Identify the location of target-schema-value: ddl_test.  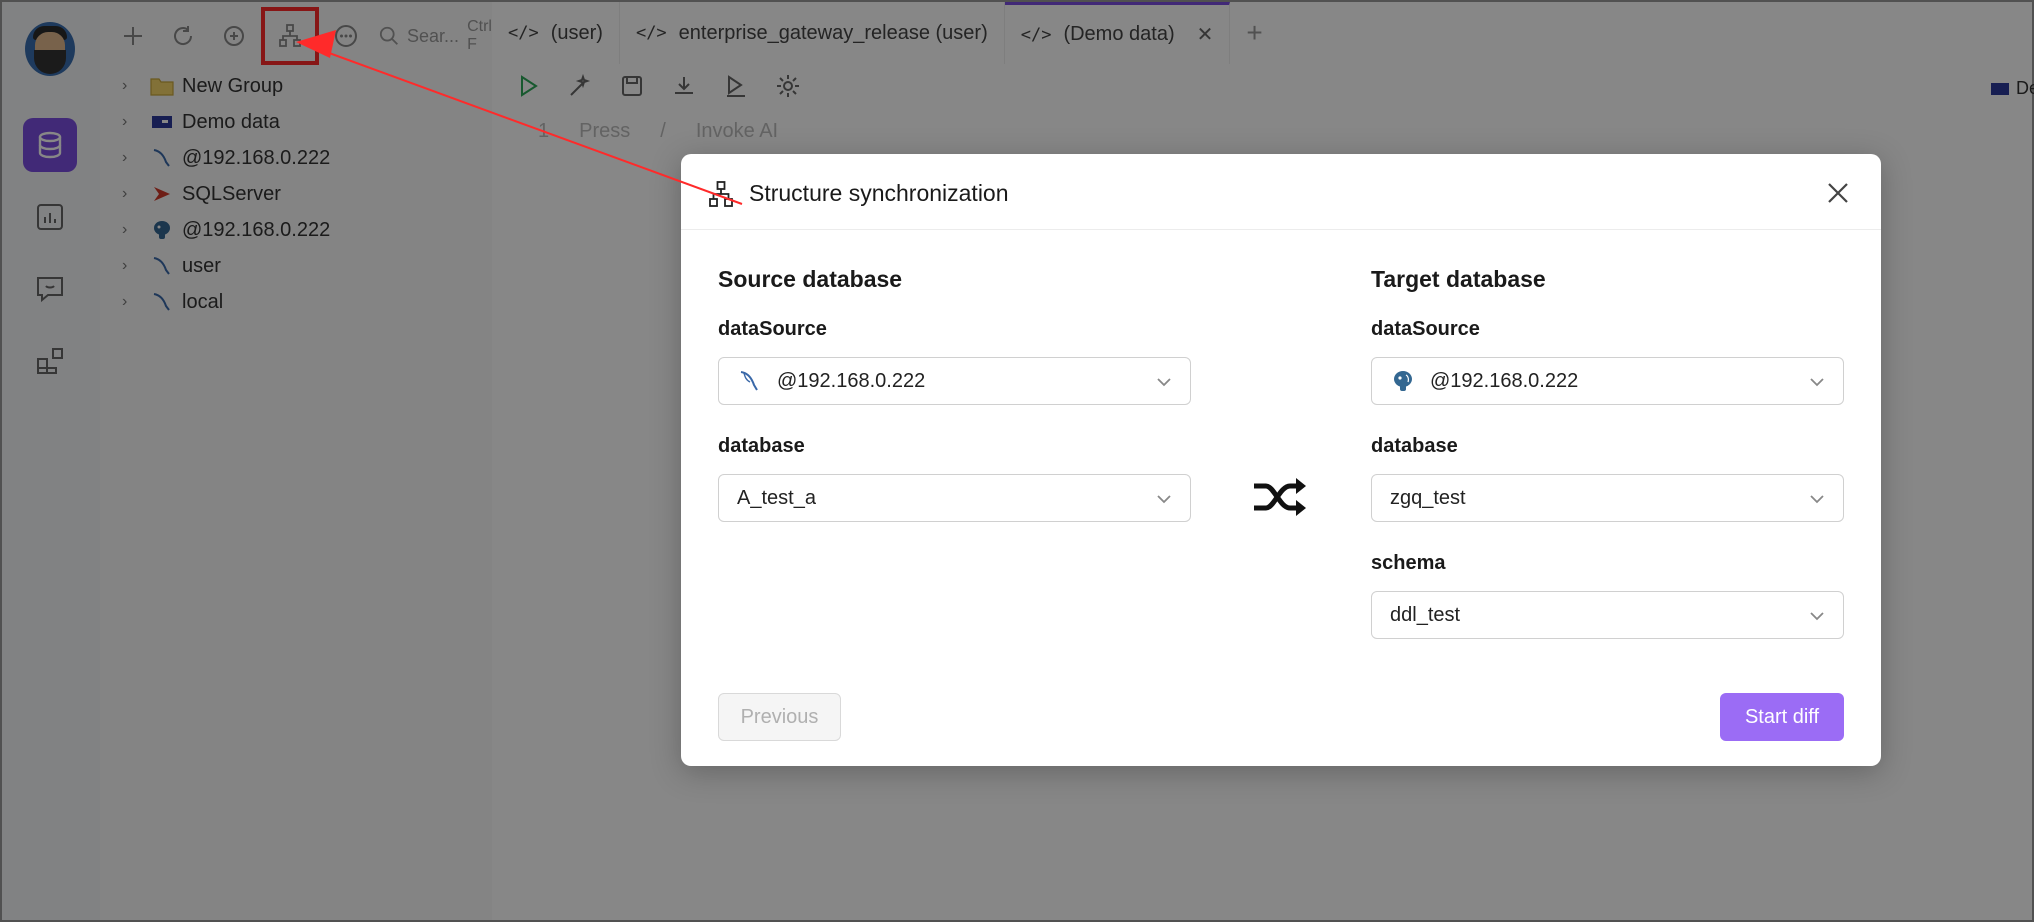
(1425, 614).